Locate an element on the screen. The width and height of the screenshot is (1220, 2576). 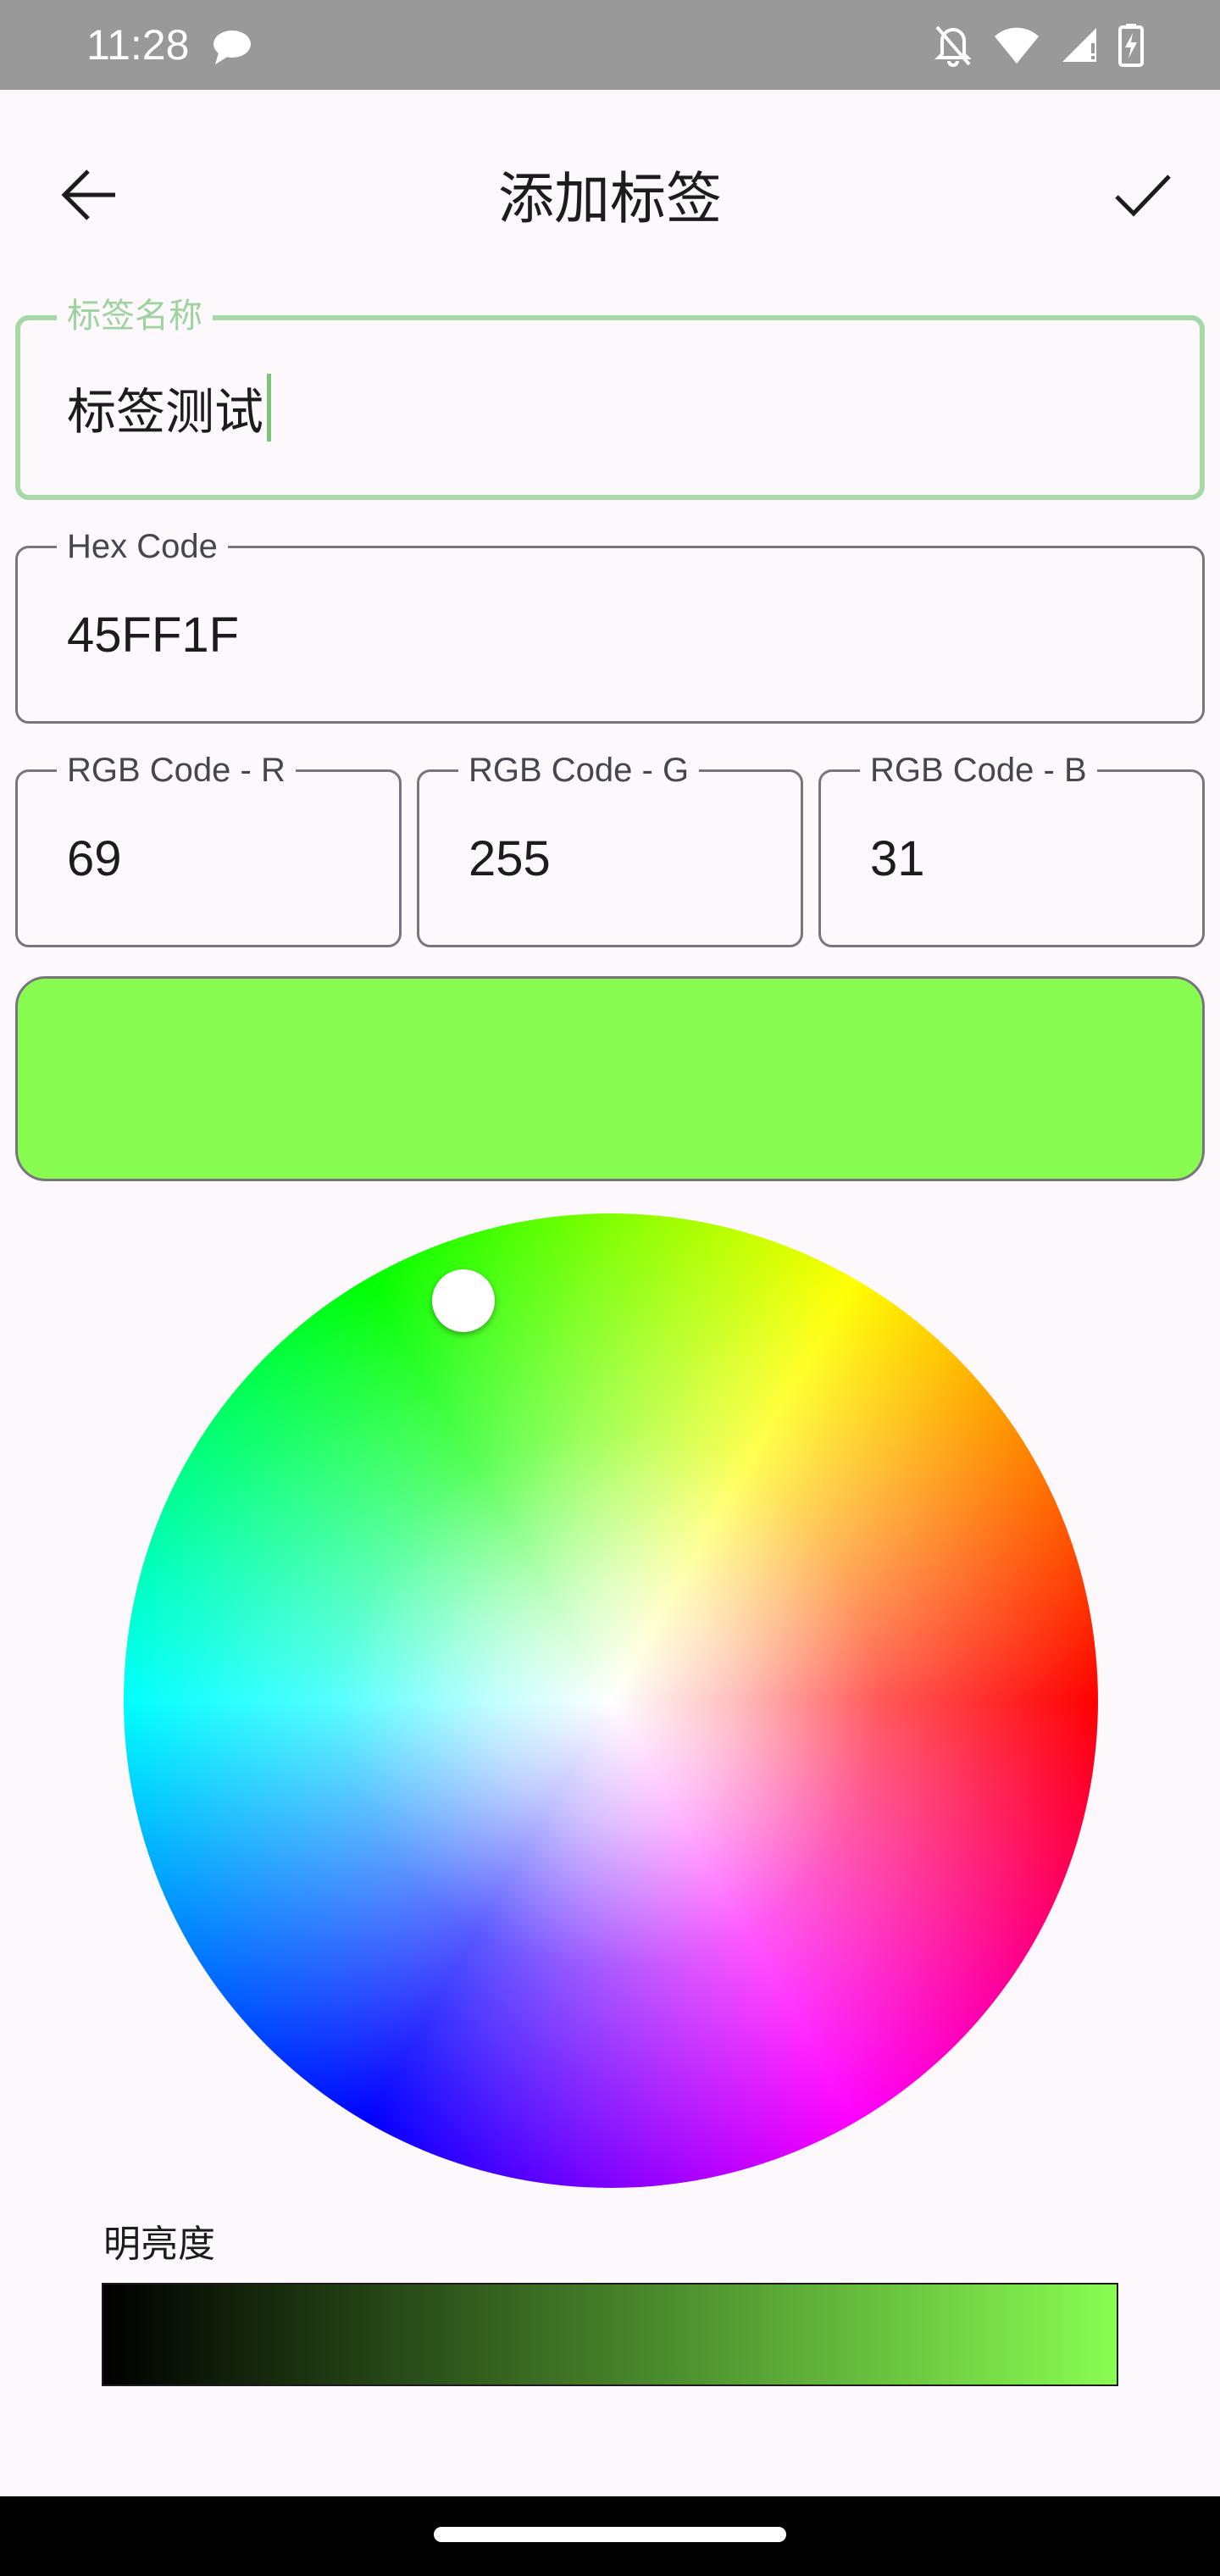
brightness-label: 明亮度 is located at coordinates (159, 2244).